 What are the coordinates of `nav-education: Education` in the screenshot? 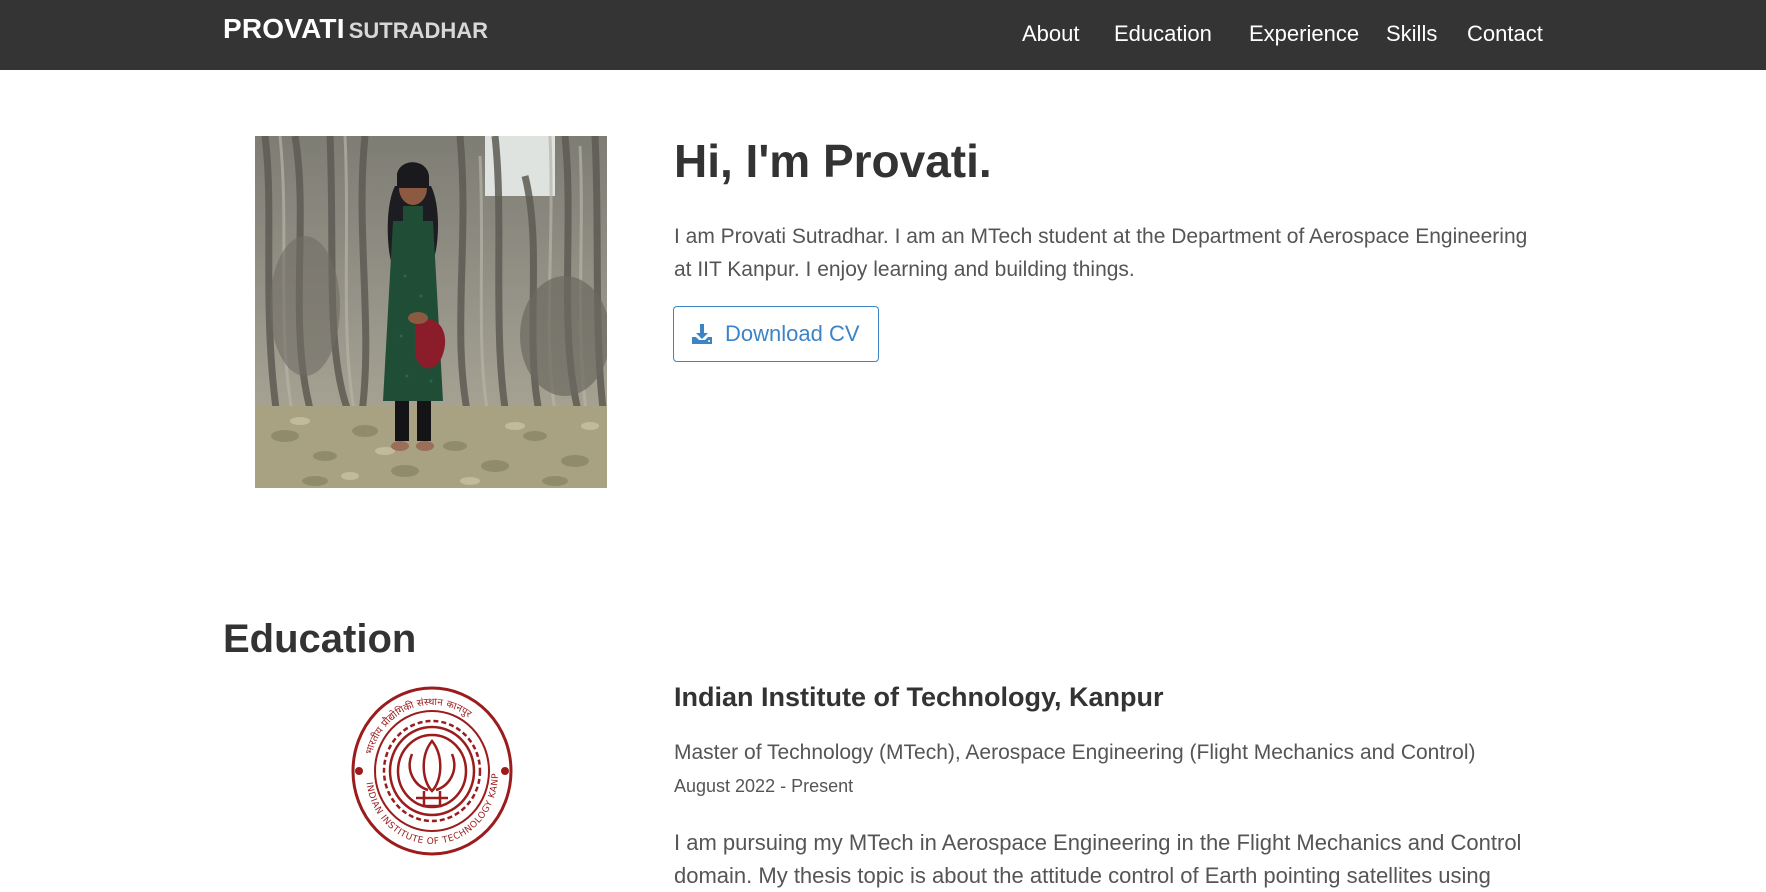 It's located at (1163, 34).